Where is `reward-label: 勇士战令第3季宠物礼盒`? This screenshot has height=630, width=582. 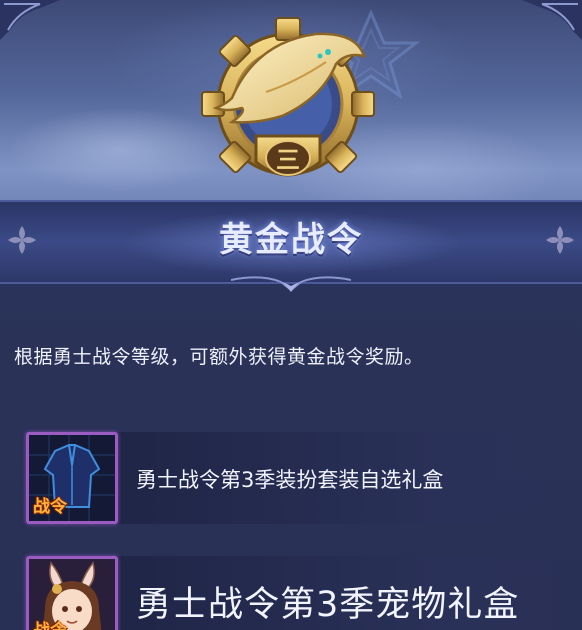
reward-label: 勇士战令第3季宠物礼盒 is located at coordinates (328, 605).